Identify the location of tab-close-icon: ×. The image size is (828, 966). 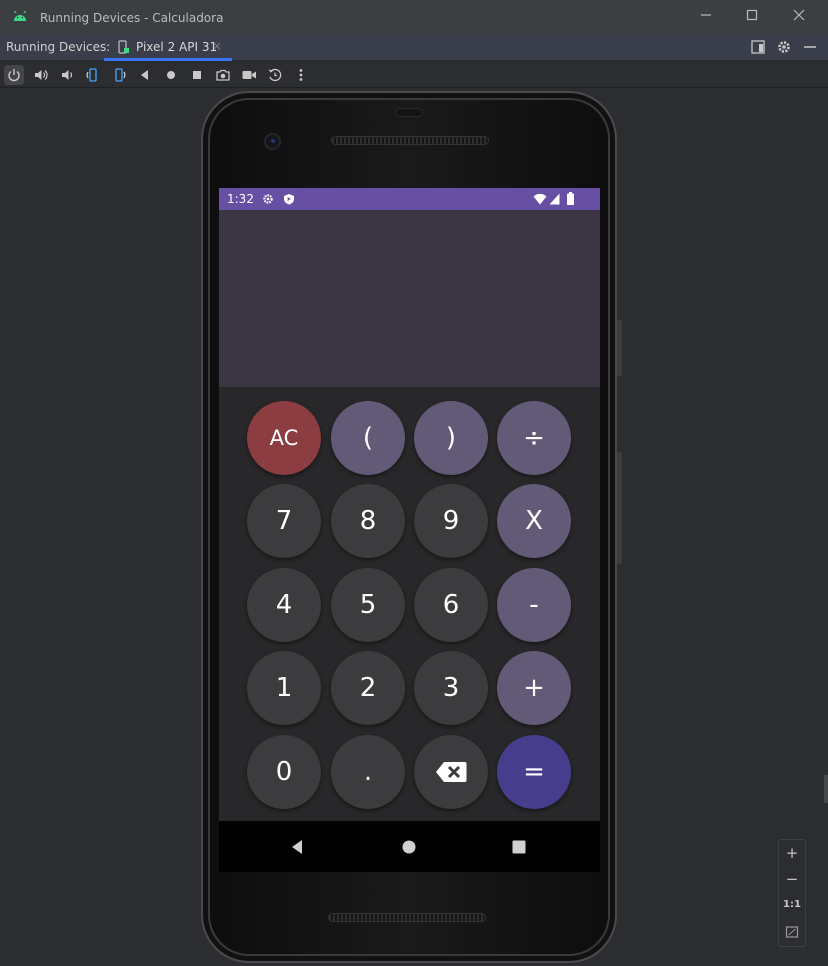
(217, 46).